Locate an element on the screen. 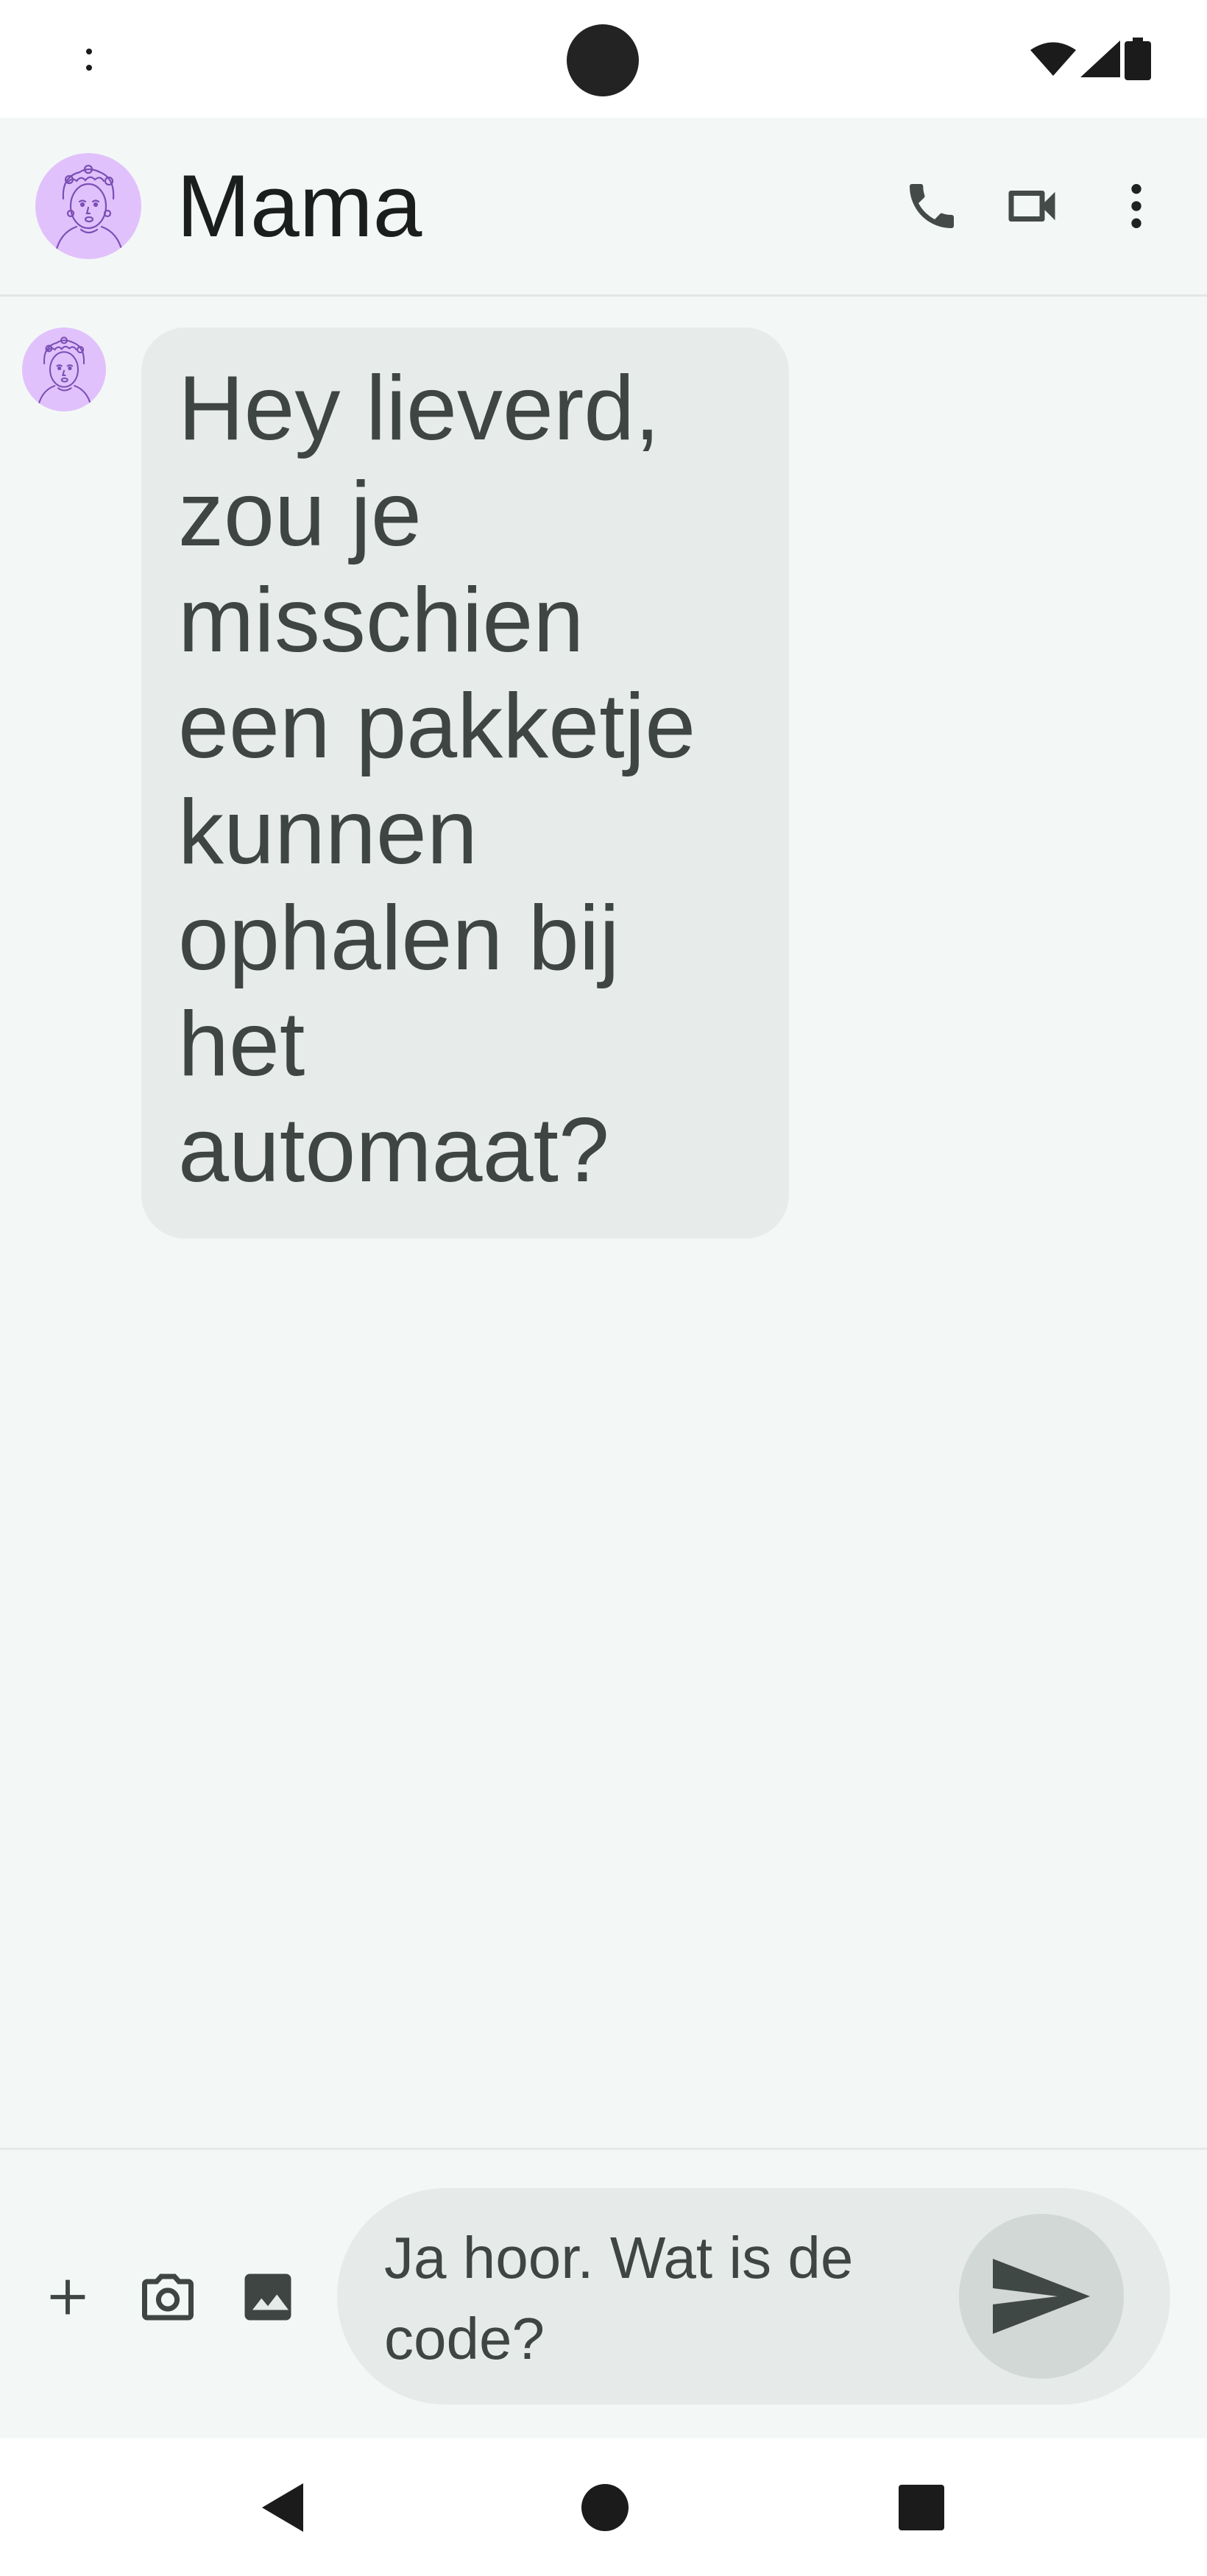 The height and width of the screenshot is (2576, 1207). video-call-icon is located at coordinates (1032, 206).